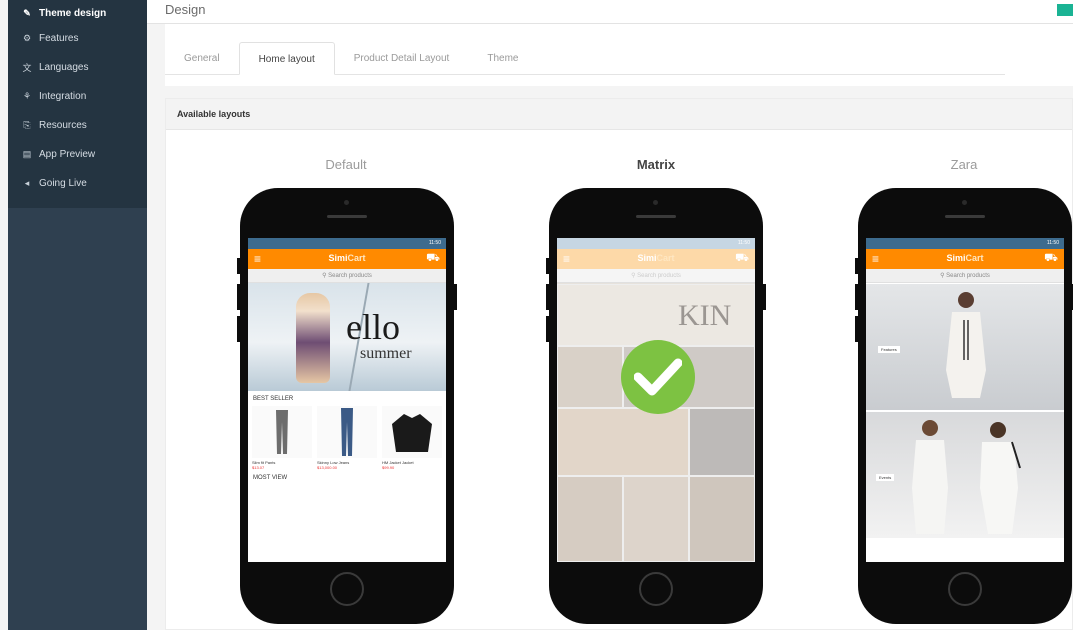  I want to click on sidebar-item-label: Resources, so click(63, 125).